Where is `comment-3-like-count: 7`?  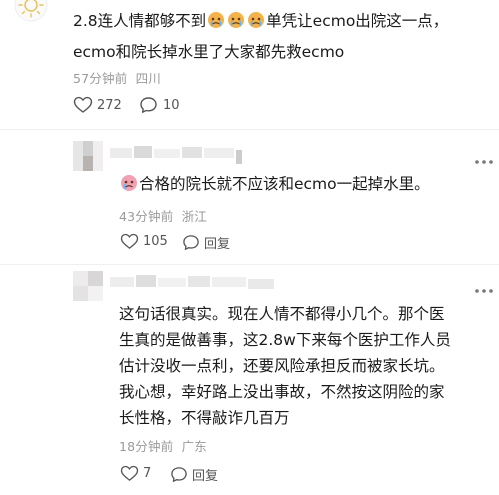
comment-3-like-count: 7 is located at coordinates (147, 473).